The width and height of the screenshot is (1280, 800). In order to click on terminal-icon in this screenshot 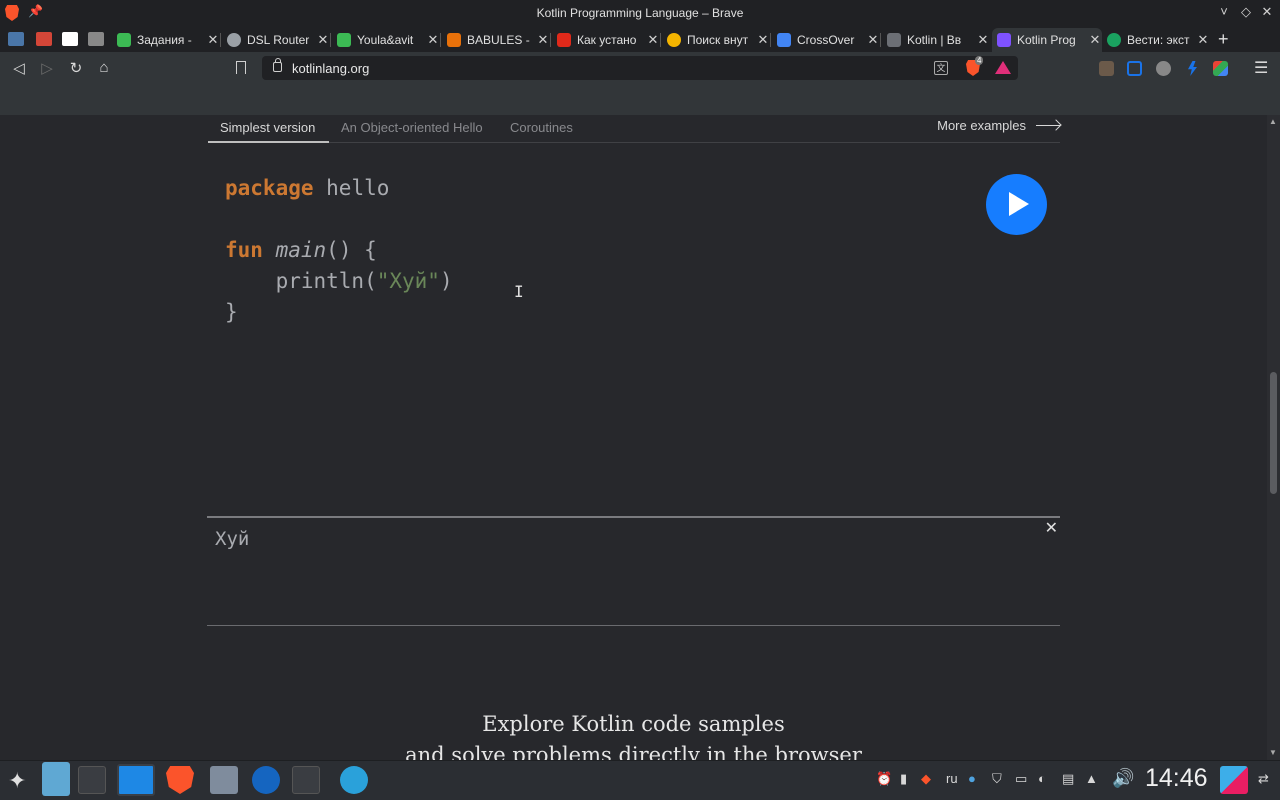, I will do `click(92, 780)`.